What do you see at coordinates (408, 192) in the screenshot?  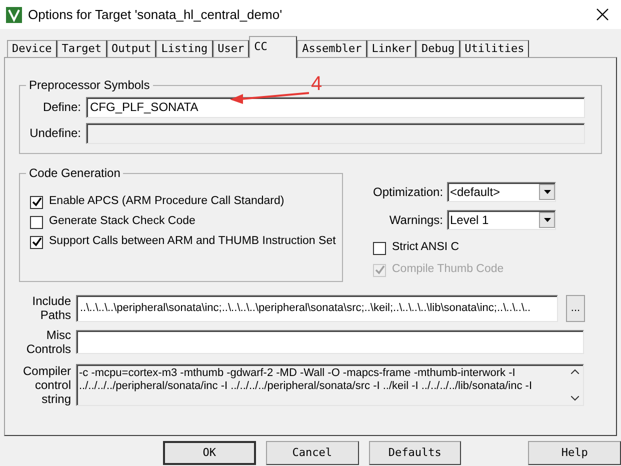 I see `select-label: Optimization:` at bounding box center [408, 192].